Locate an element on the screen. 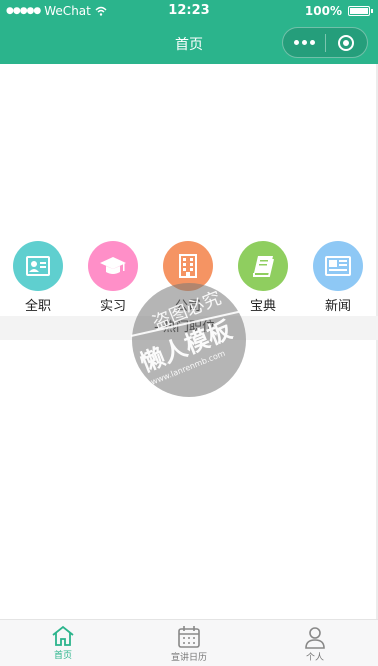  close-miniprogram-button is located at coordinates (346, 42).